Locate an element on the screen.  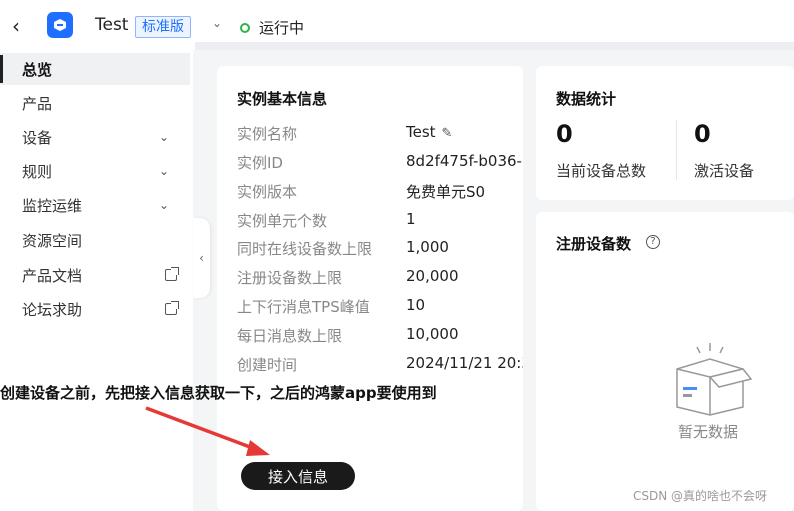
instance-switch-chevron-down-icon: ⌄ is located at coordinates (217, 23).